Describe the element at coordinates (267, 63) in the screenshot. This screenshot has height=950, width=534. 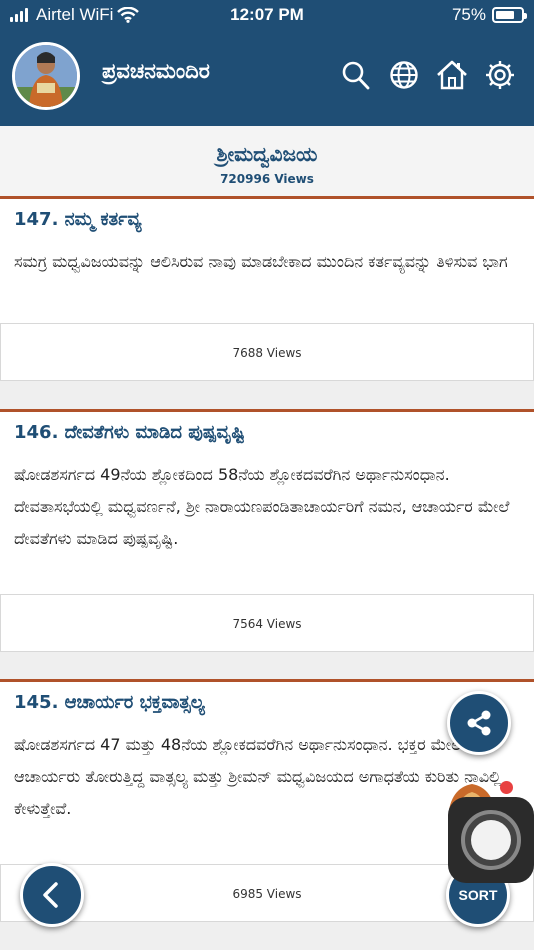
I see `app-header: Airtel WiFi 12:07 PM 75% ಪ್ರವಚನಮಂದಿರ` at that location.